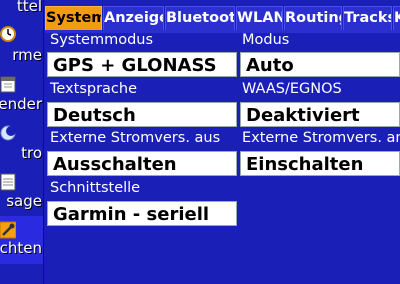  Describe the element at coordinates (8, 182) in the screenshot. I see `message-icon` at that location.